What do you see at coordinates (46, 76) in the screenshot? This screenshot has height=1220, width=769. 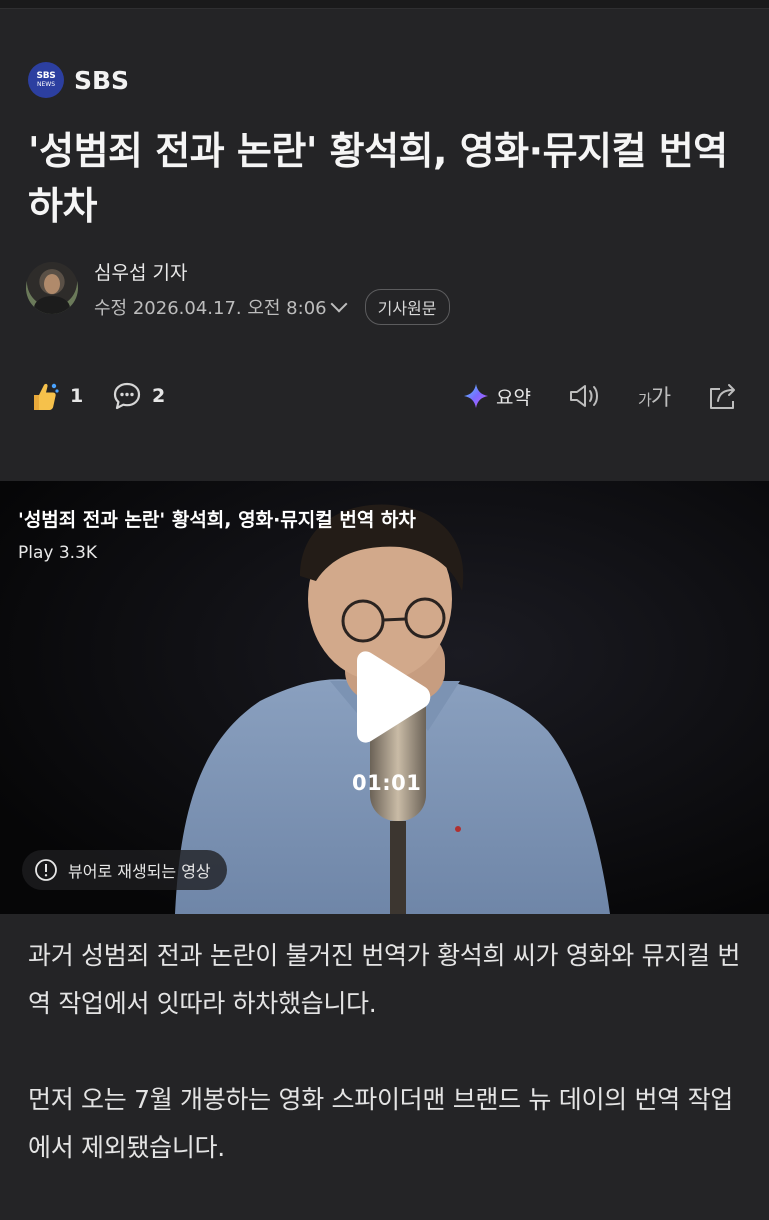 I see `press-logo-text: SBS` at bounding box center [46, 76].